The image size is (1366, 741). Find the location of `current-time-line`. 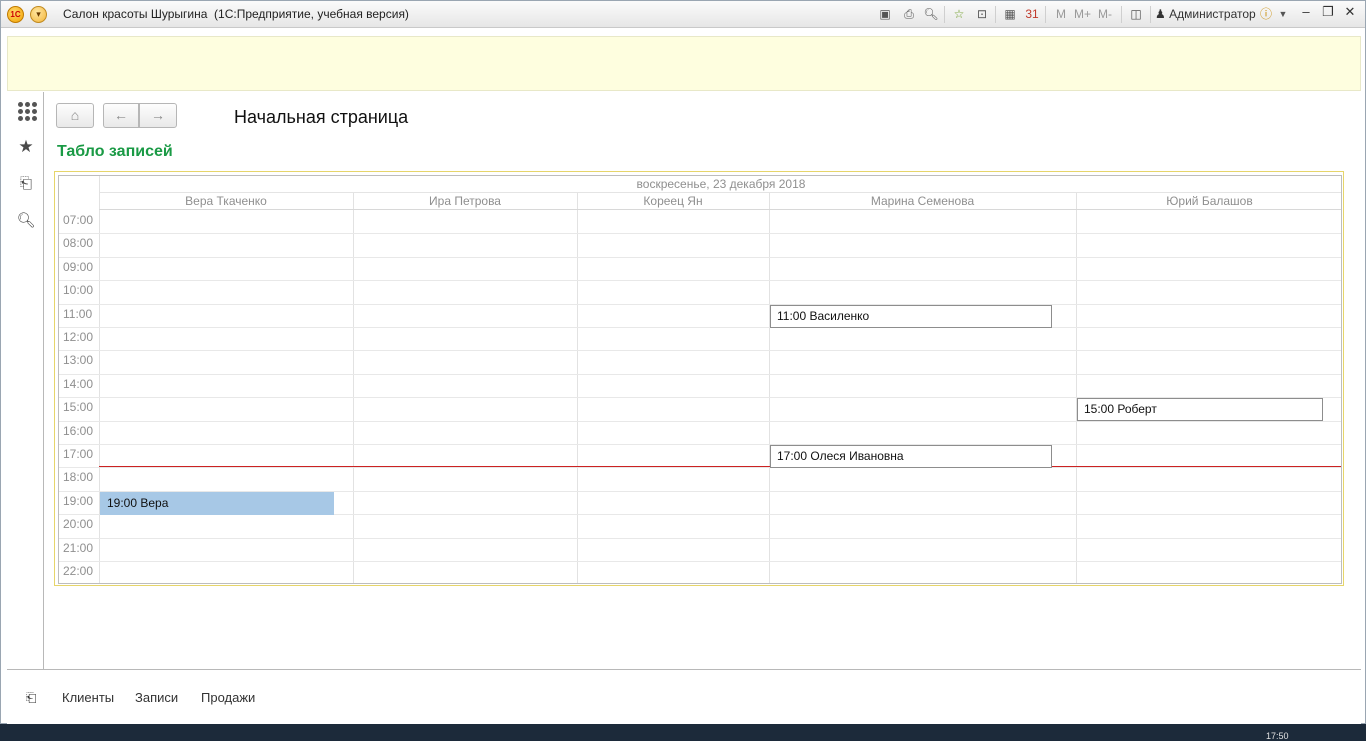

current-time-line is located at coordinates (720, 466).